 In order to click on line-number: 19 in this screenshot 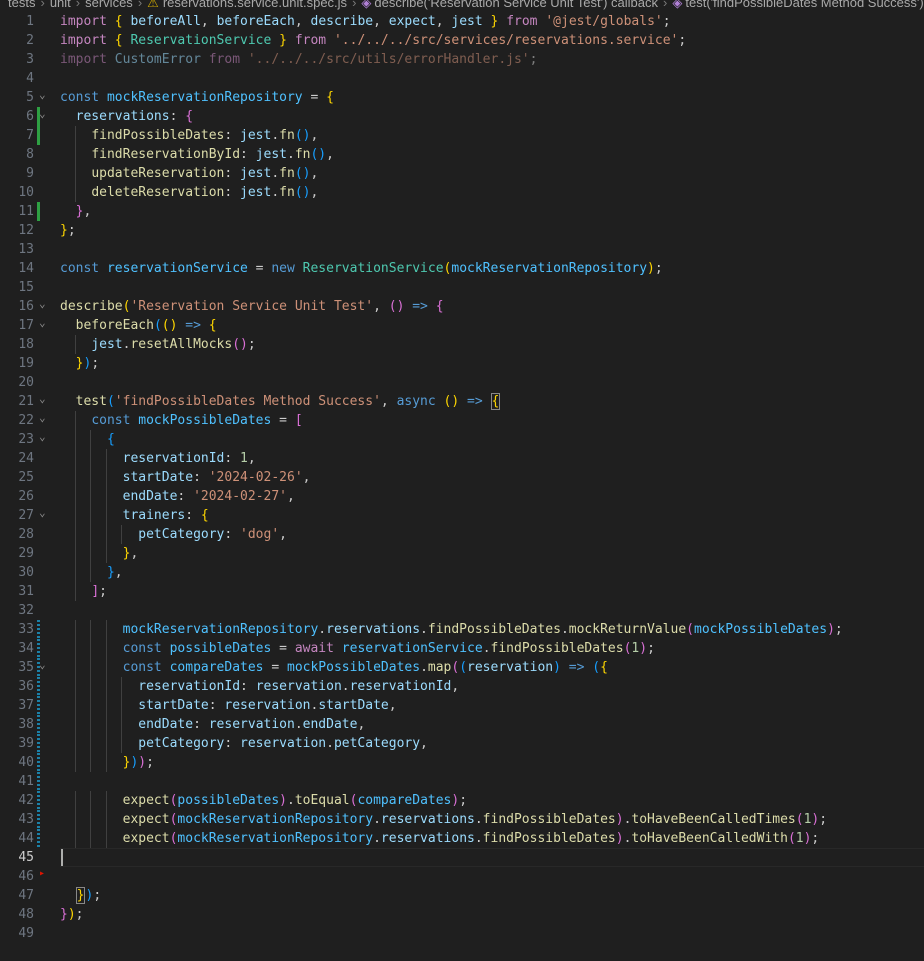, I will do `click(26, 363)`.